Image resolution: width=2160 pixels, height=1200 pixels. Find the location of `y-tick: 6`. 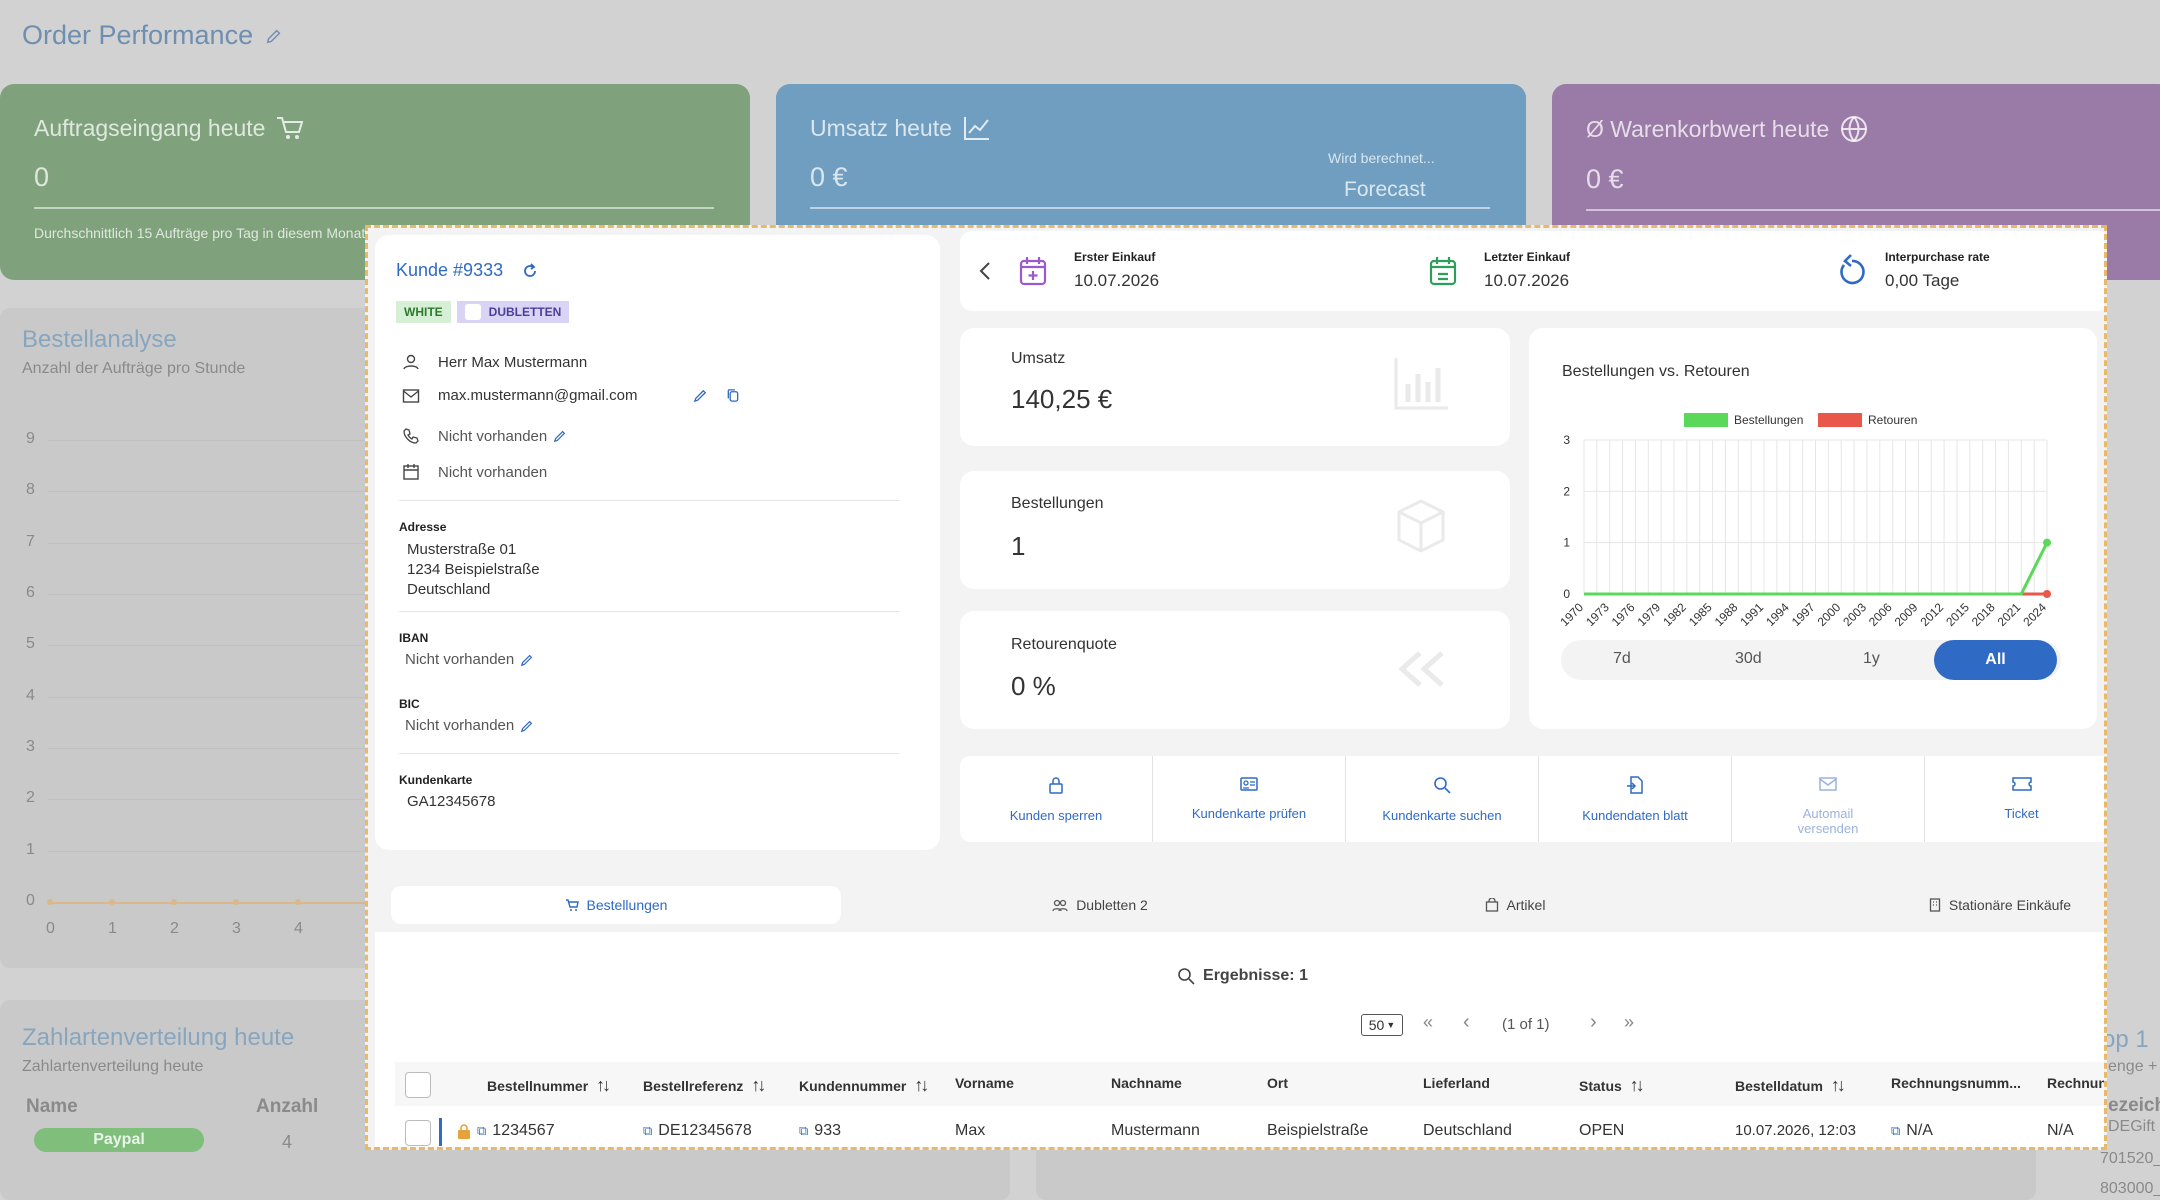

y-tick: 6 is located at coordinates (30, 592).